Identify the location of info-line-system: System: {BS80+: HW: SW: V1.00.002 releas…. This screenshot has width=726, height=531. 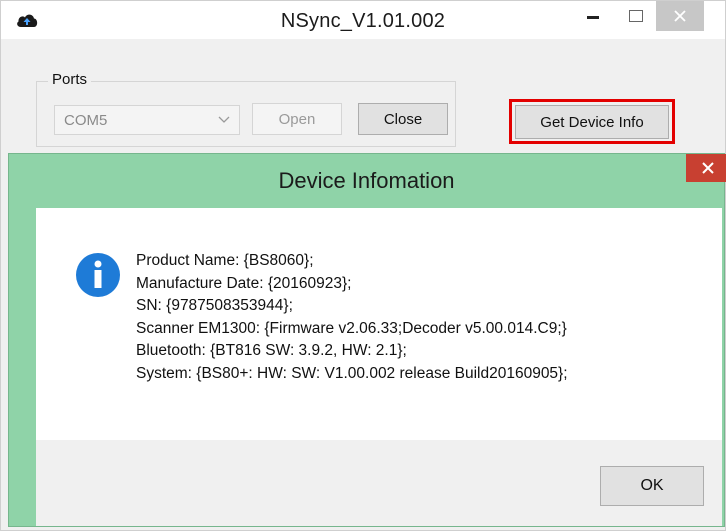
(352, 373).